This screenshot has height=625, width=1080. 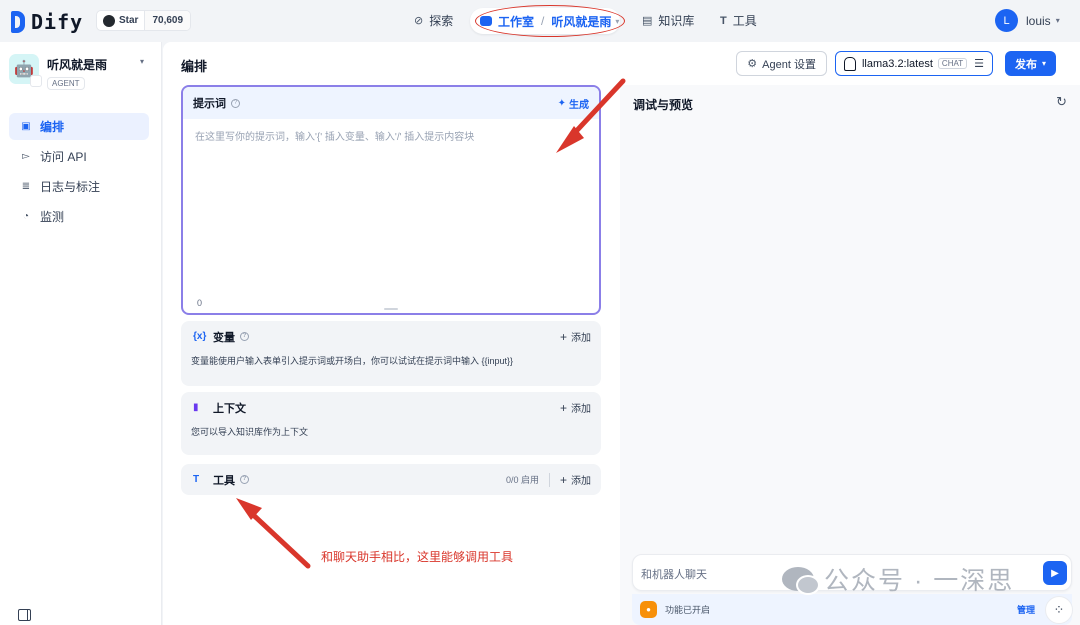 I want to click on generate-button: ✦ 生成, so click(x=573, y=103).